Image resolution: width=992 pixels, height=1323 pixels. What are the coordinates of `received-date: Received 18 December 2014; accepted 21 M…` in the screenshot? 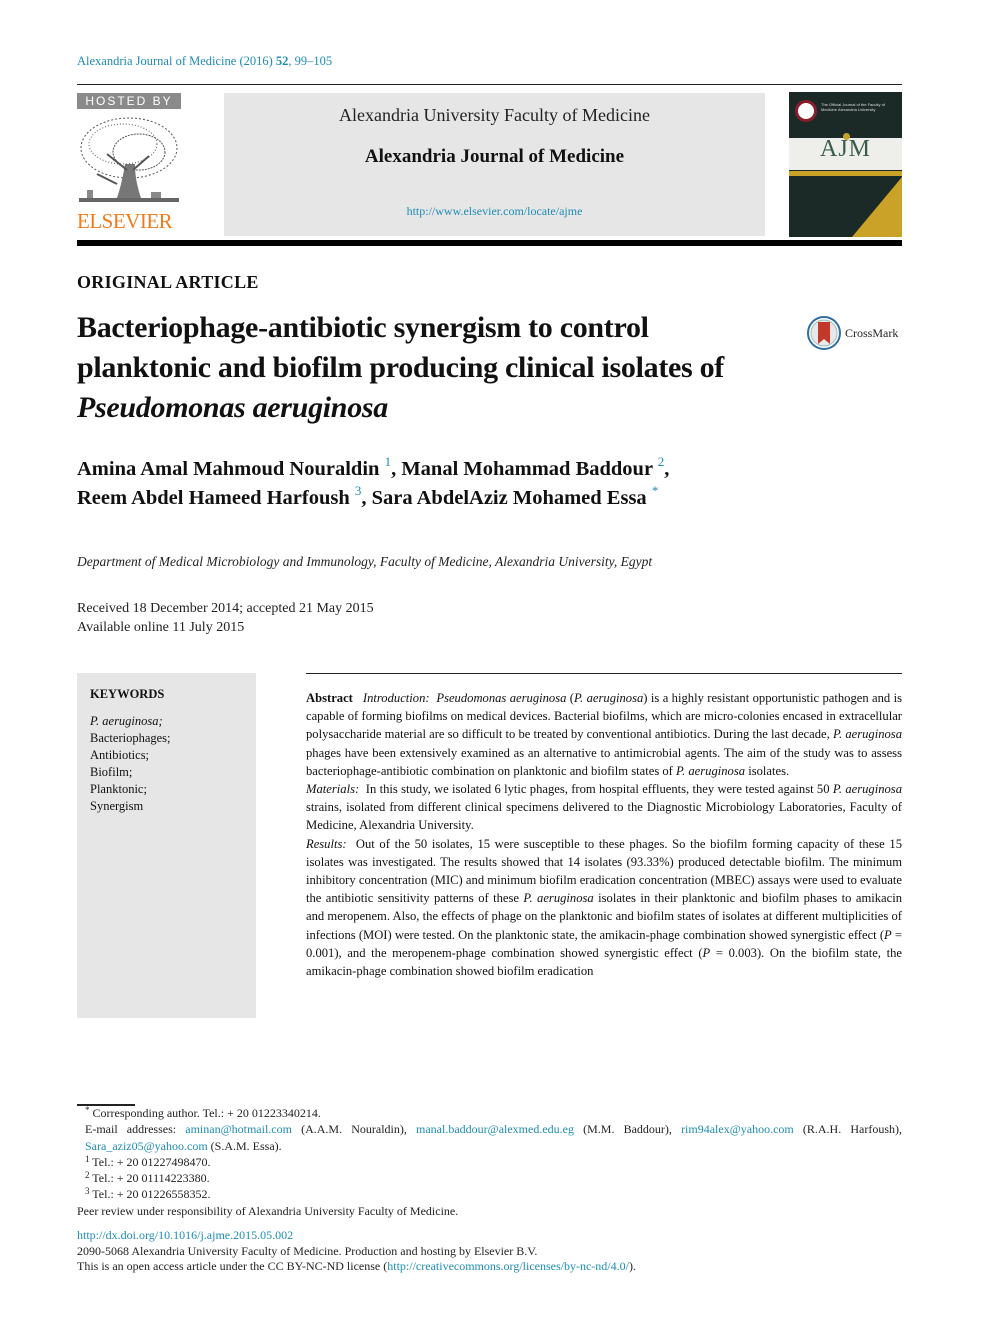 It's located at (225, 608).